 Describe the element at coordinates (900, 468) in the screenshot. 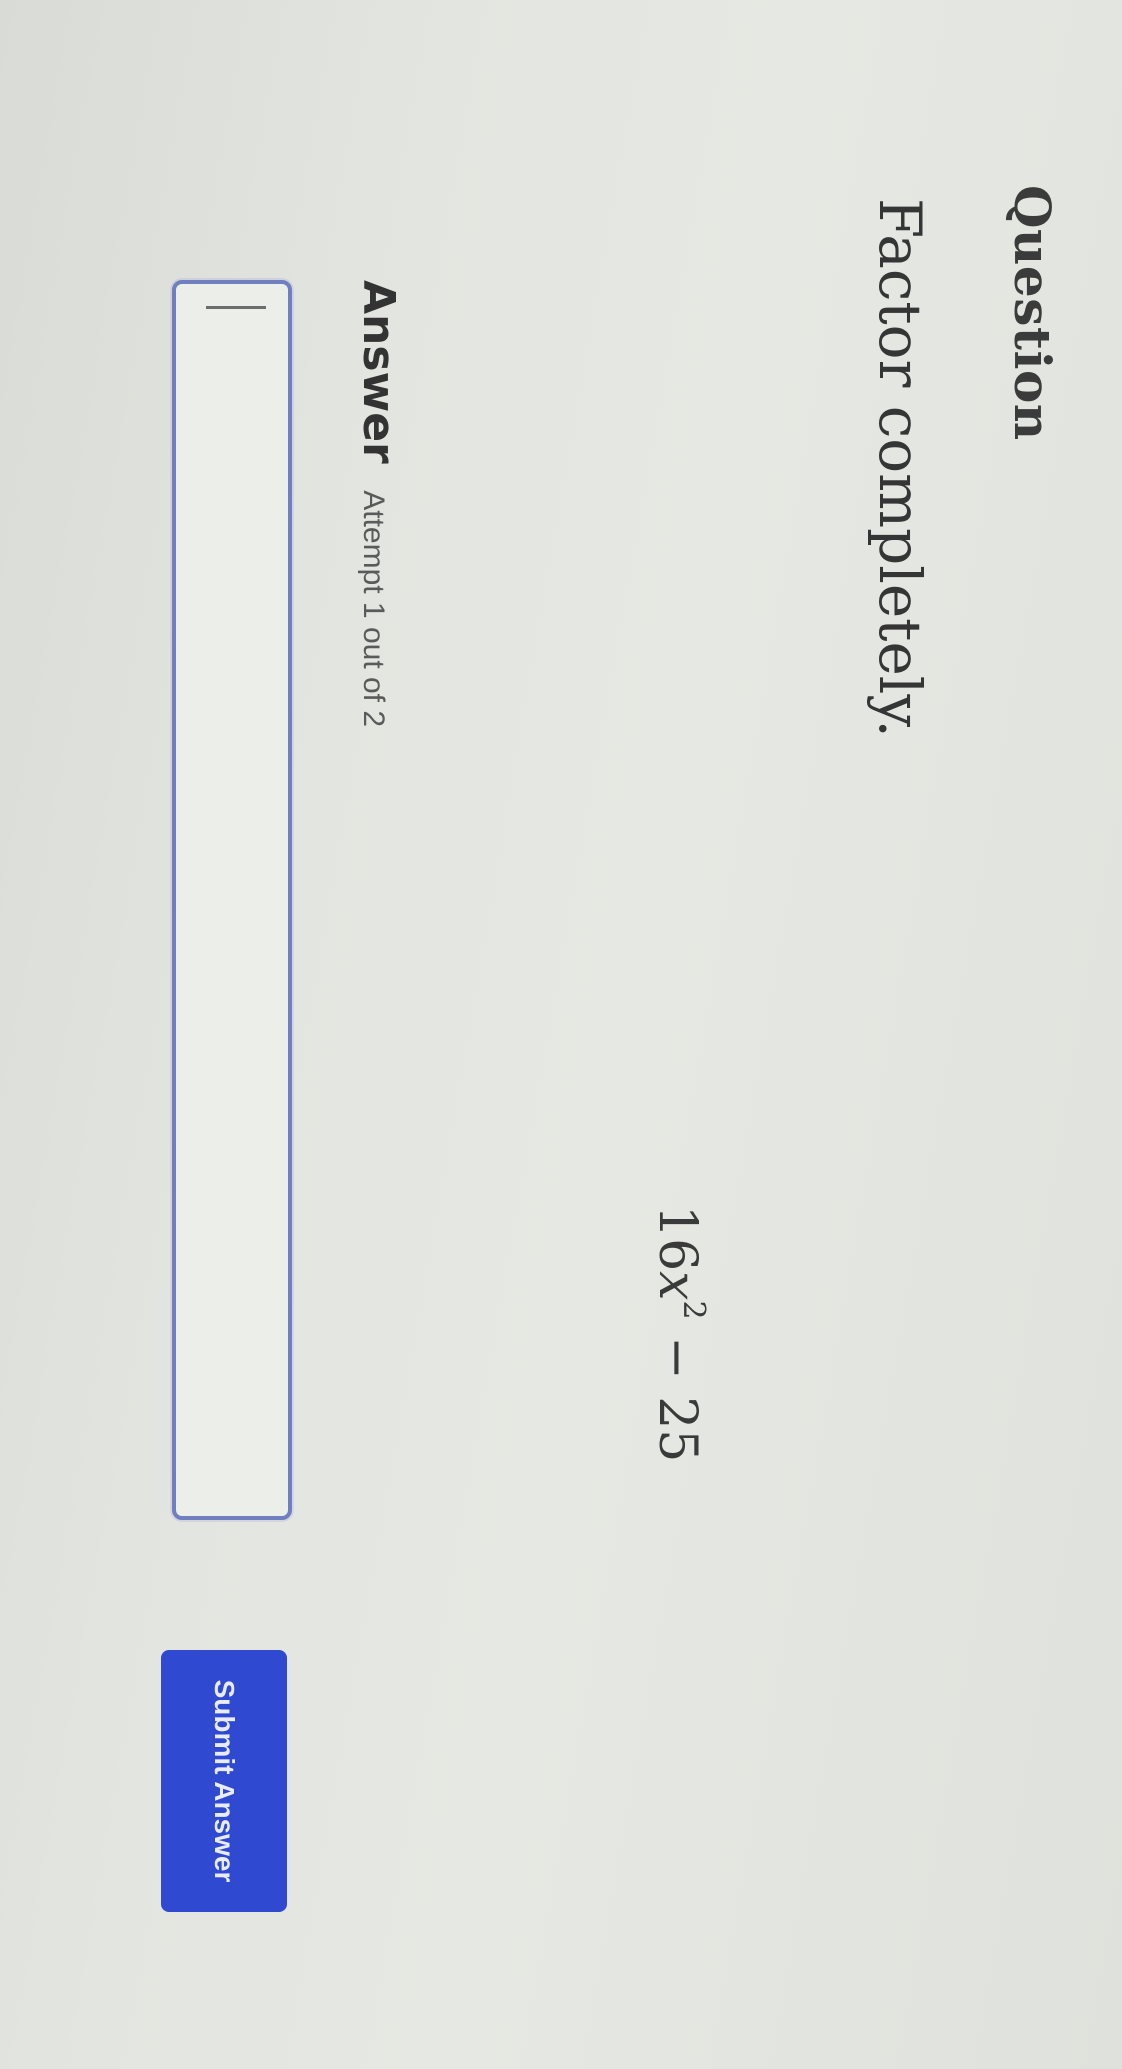

I see `question-prompt: Factor completely.` at that location.